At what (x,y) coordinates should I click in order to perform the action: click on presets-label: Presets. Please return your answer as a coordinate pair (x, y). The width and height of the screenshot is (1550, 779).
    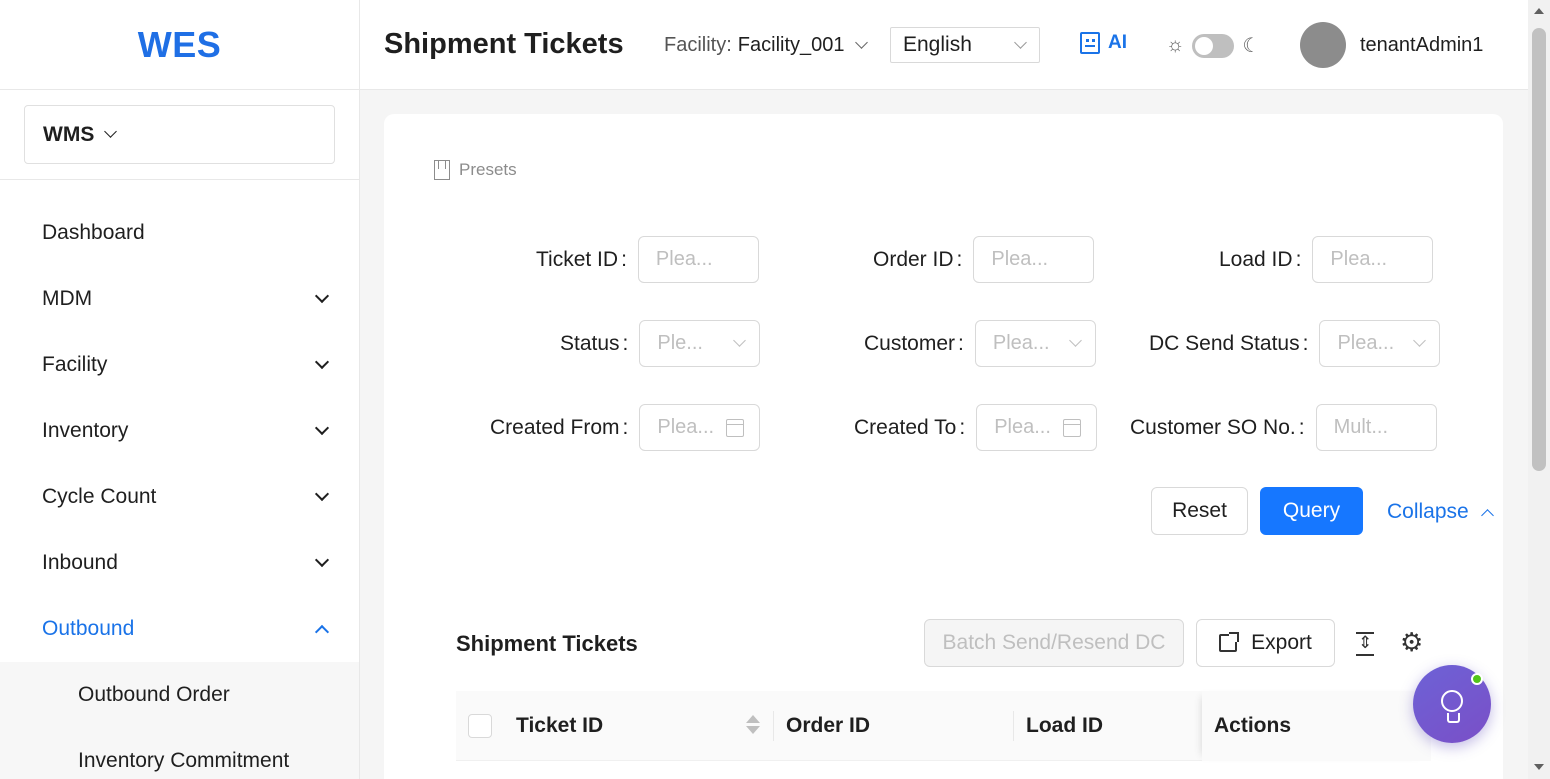
    Looking at the image, I should click on (488, 169).